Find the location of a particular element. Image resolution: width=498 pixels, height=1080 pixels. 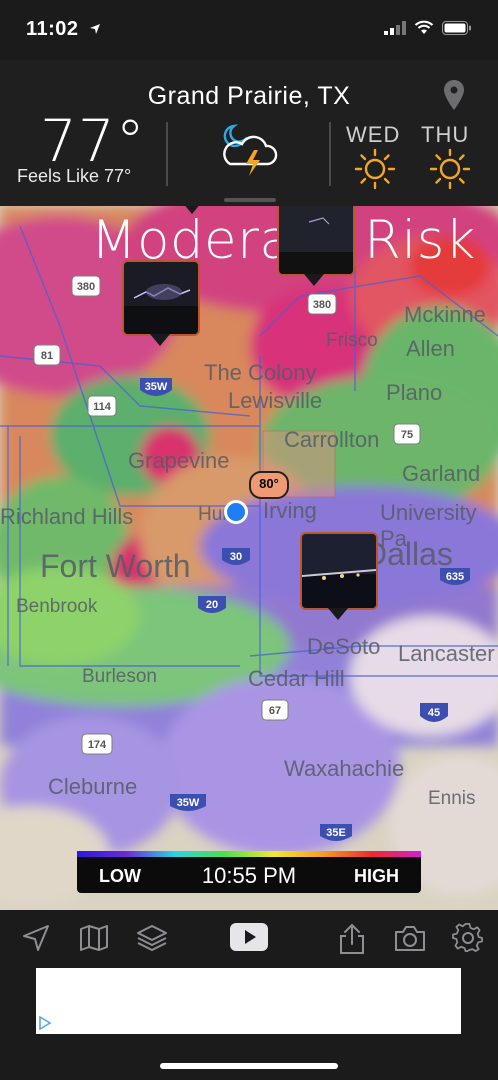

city-label: Allen is located at coordinates (430, 348).